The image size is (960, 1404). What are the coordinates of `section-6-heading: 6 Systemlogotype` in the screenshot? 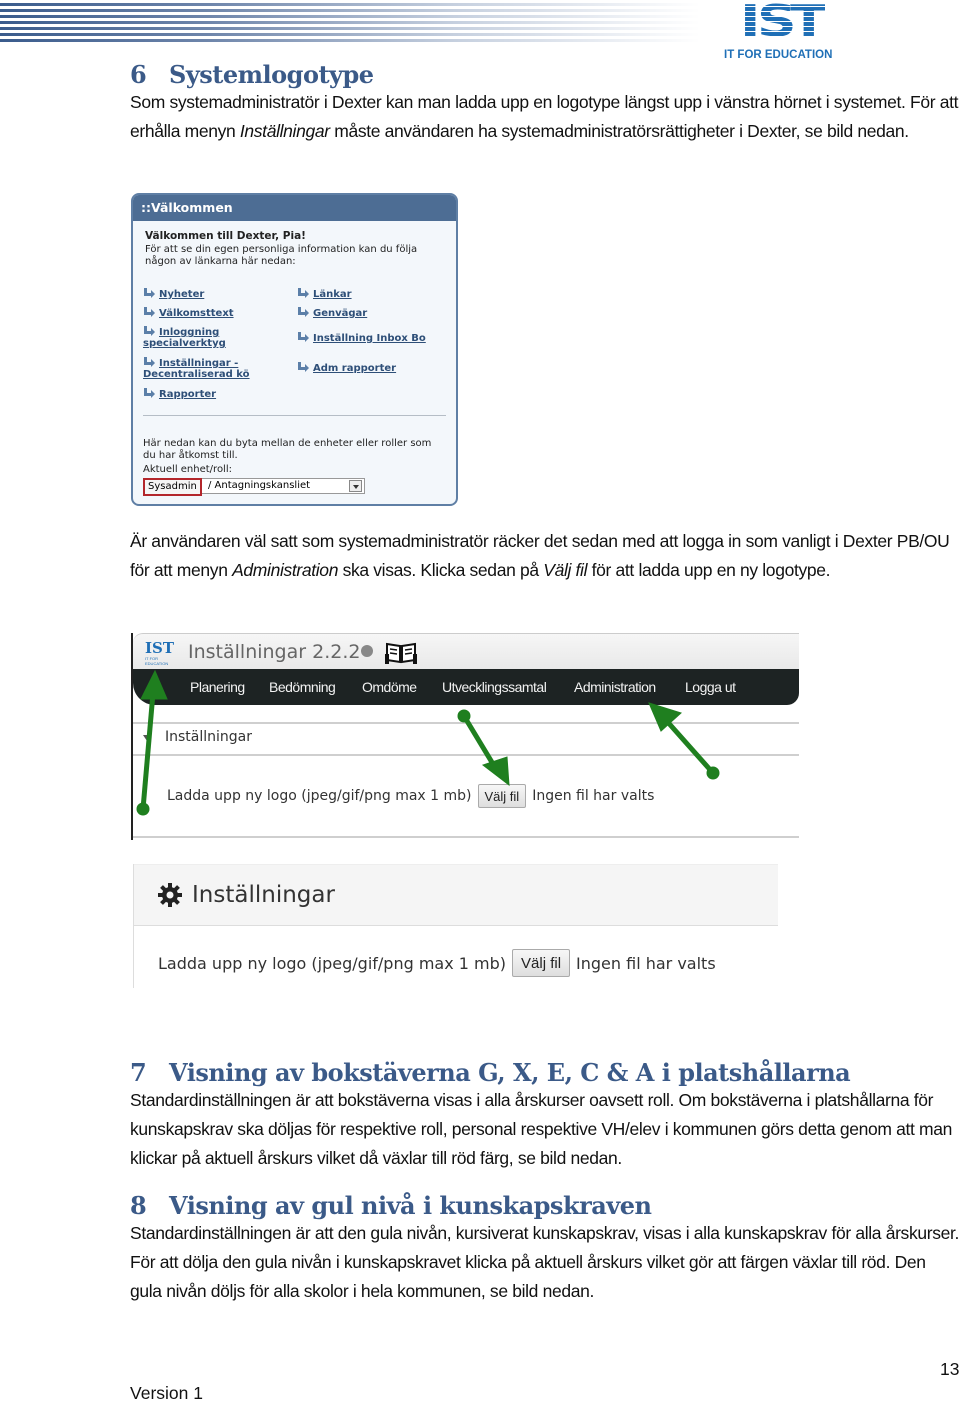 It's located at (252, 74).